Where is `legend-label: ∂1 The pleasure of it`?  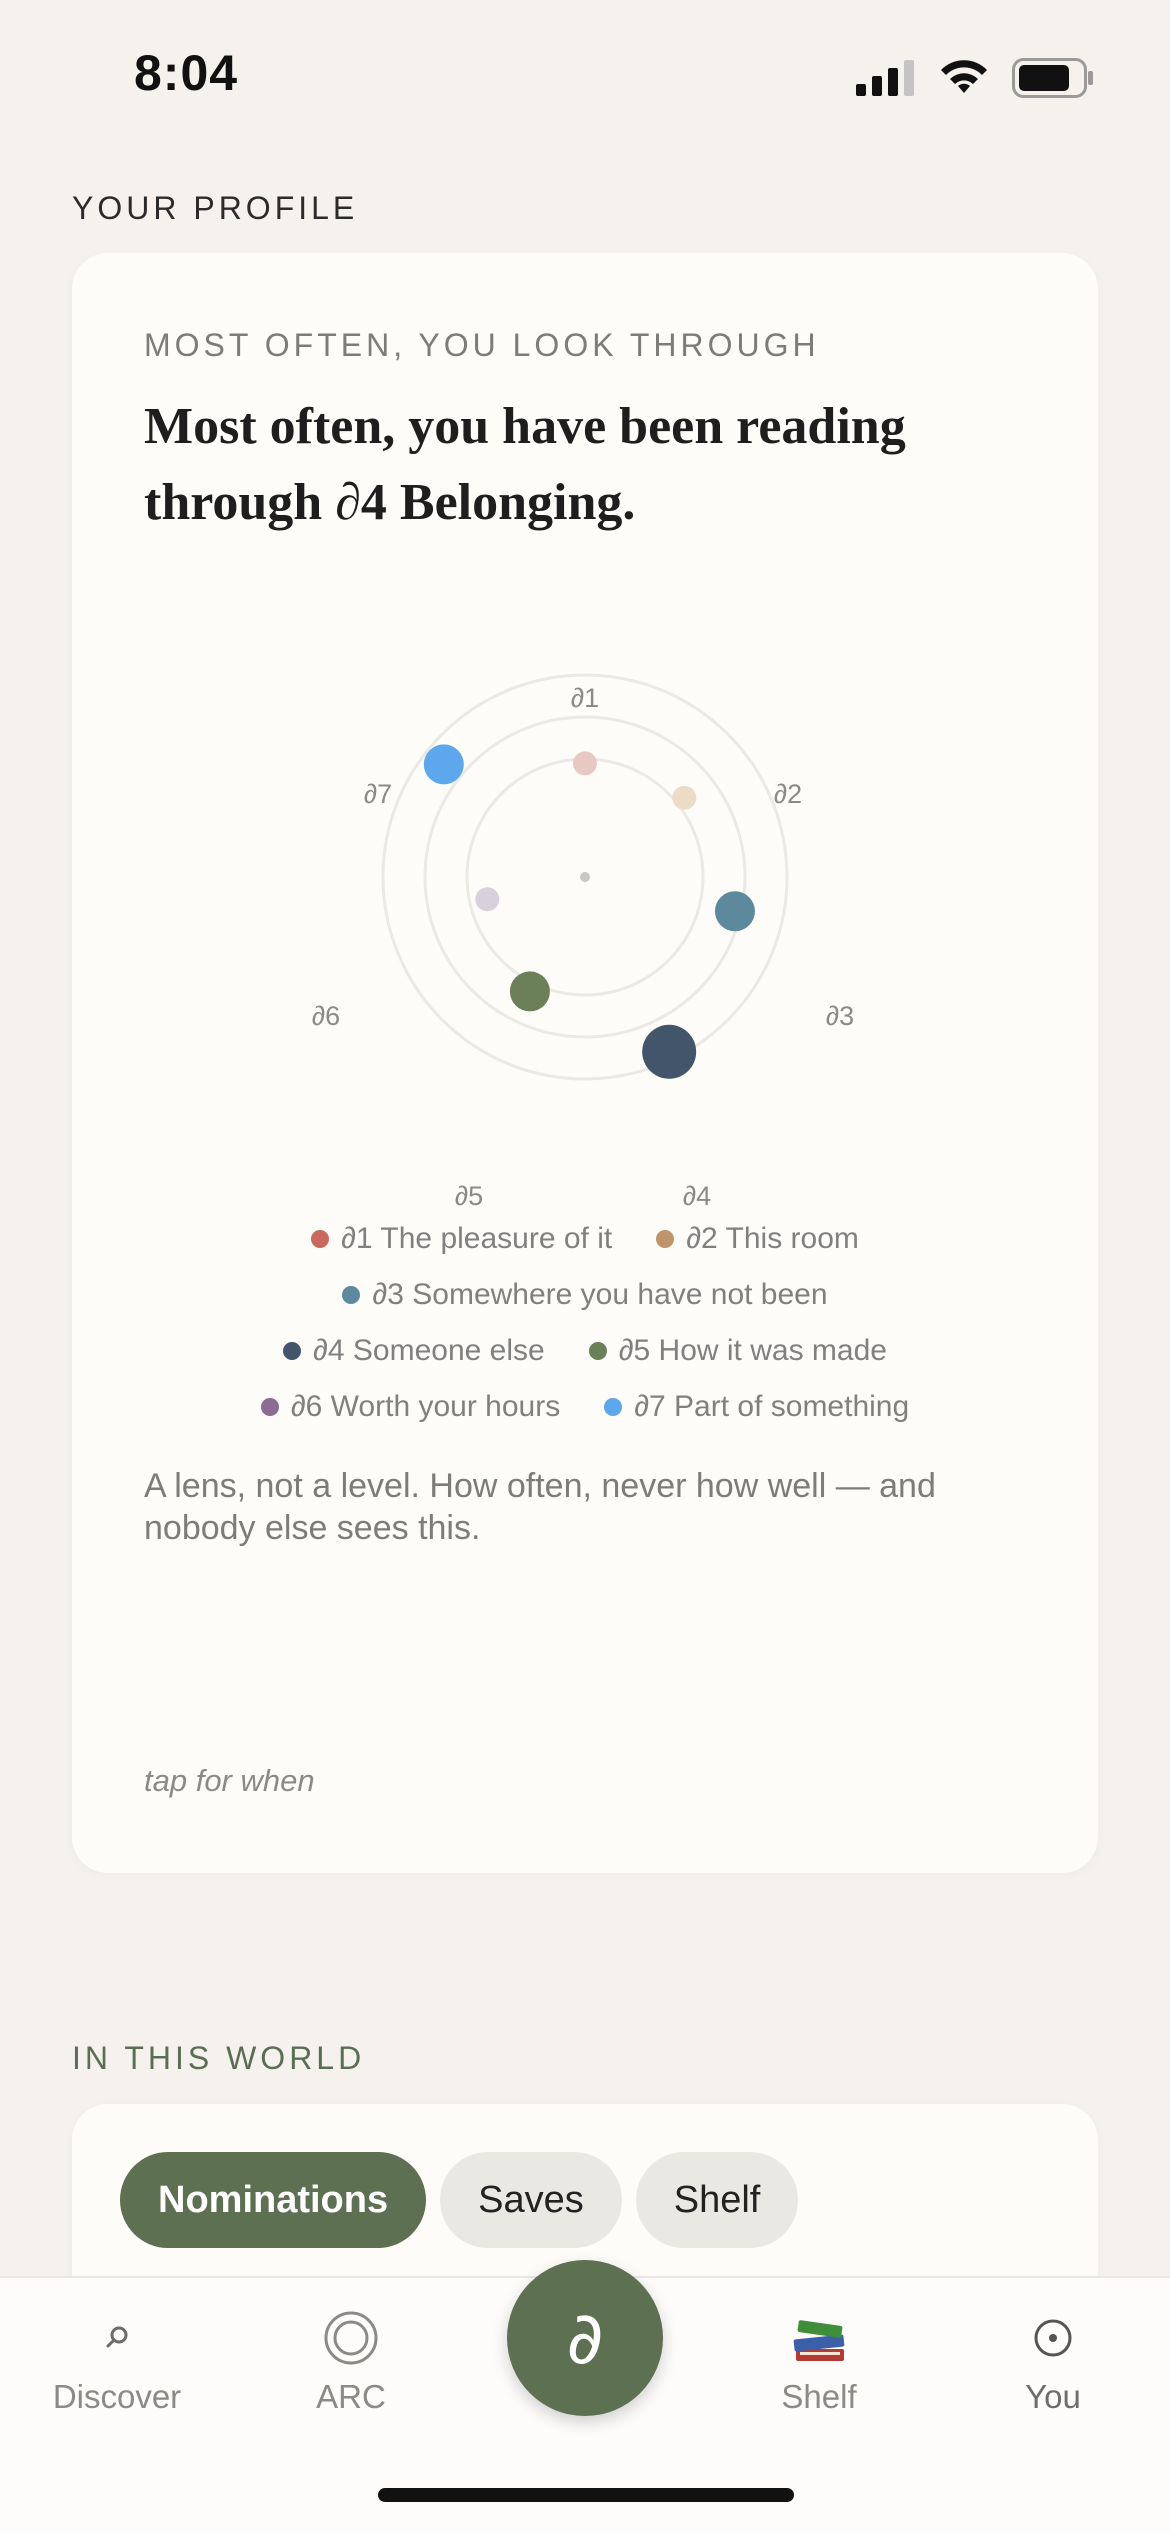 legend-label: ∂1 The pleasure of it is located at coordinates (477, 1238).